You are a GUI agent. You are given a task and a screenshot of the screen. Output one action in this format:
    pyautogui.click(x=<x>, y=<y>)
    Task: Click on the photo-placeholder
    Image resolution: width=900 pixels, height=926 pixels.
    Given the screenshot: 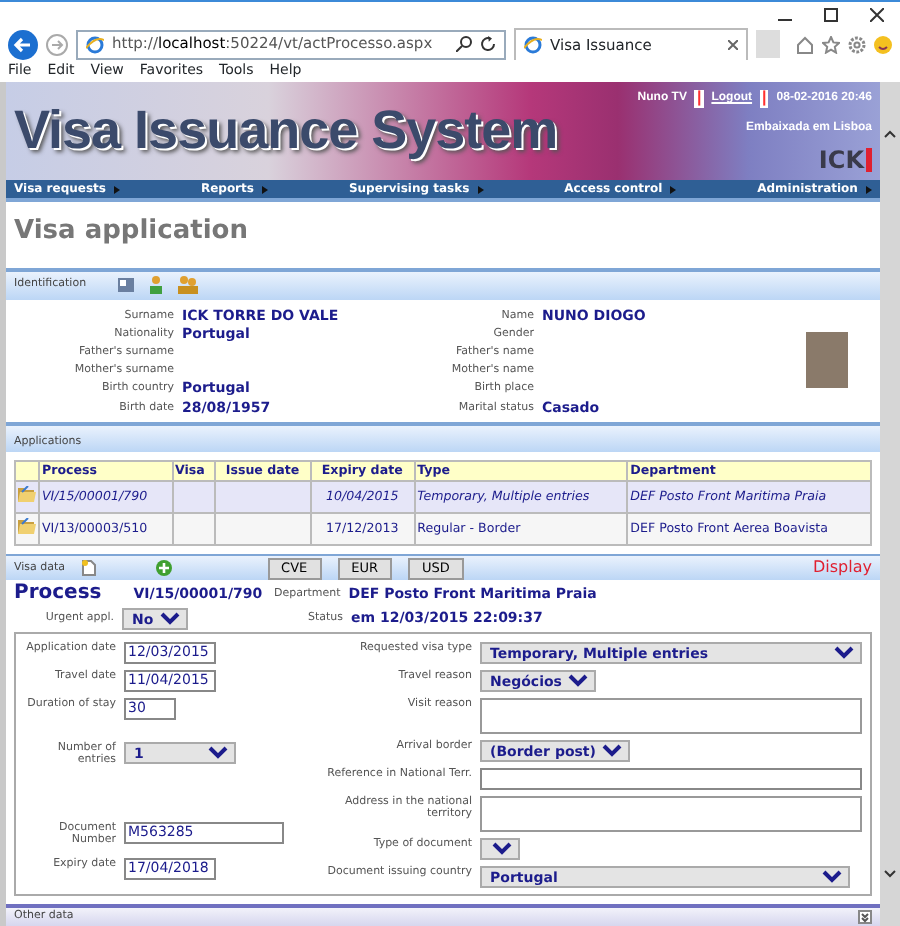 What is the action you would take?
    pyautogui.click(x=827, y=360)
    